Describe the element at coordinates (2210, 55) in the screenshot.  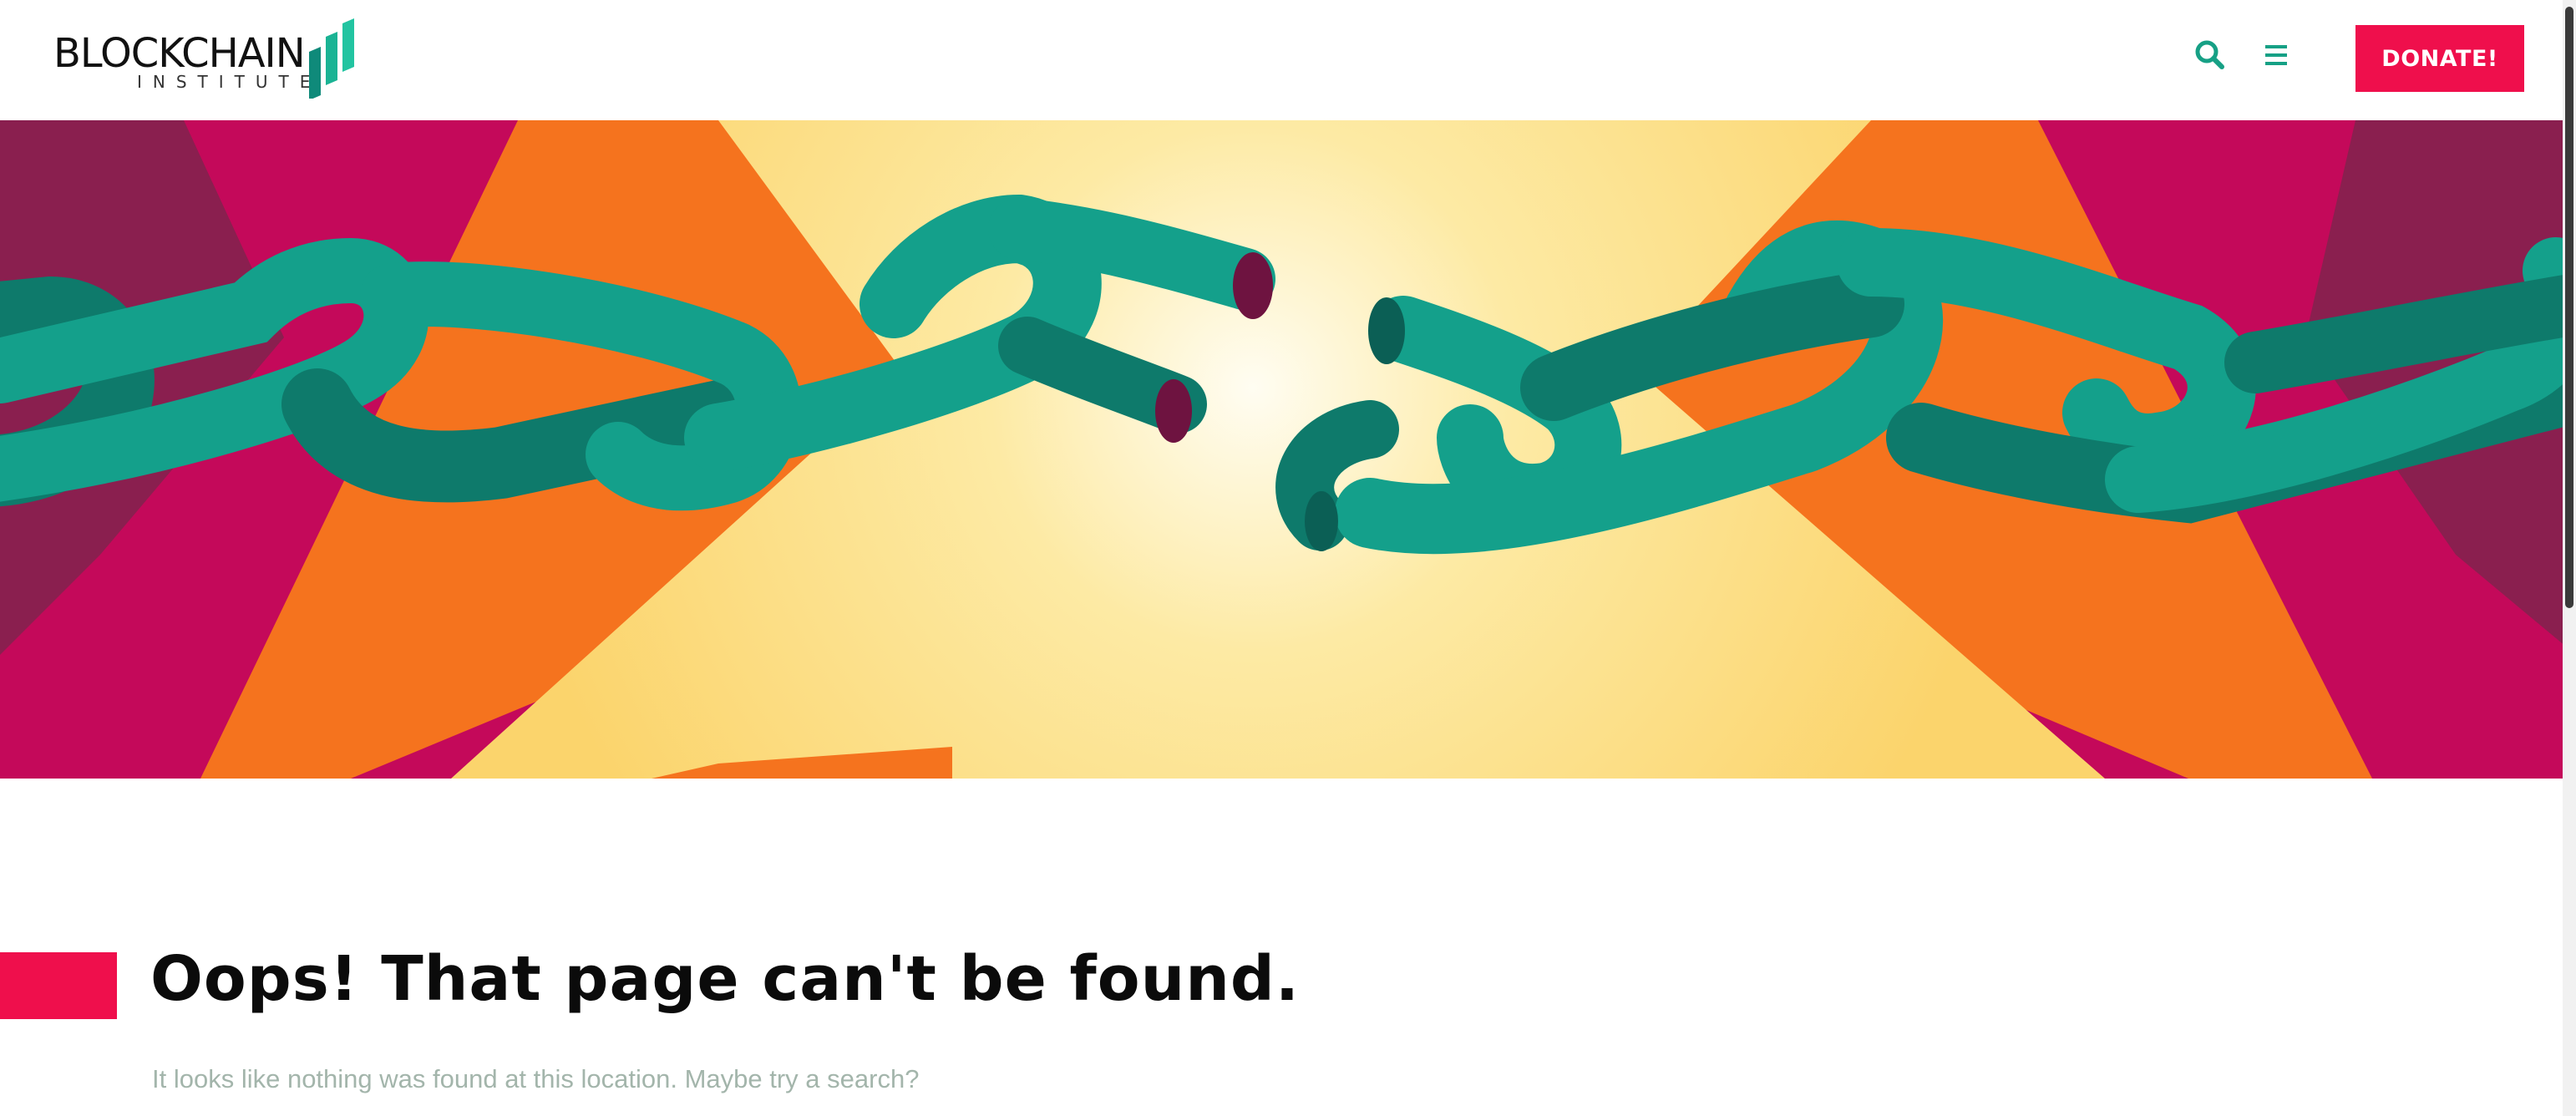
I see `search-icon` at that location.